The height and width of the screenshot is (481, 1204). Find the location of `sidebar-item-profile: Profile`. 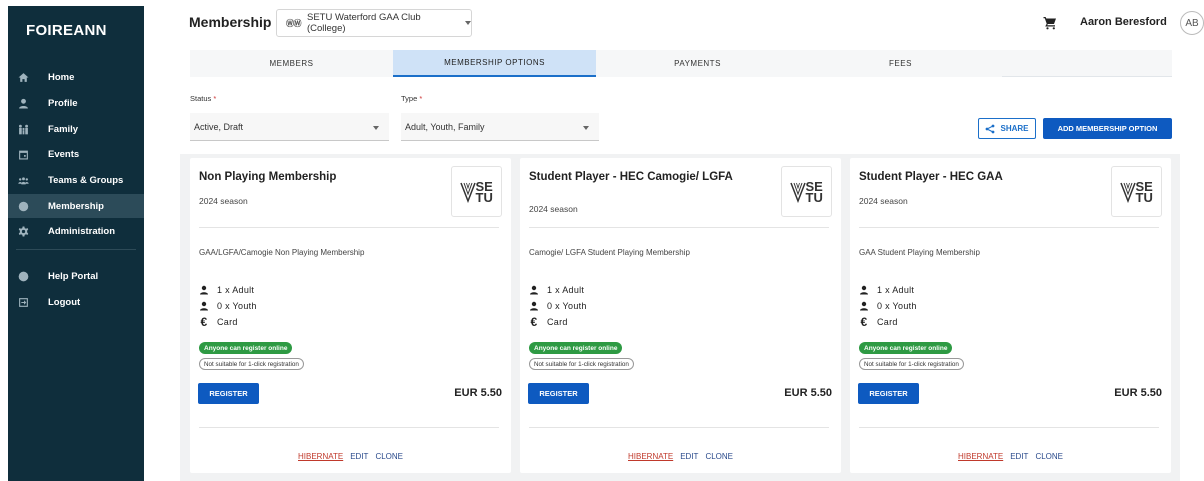

sidebar-item-profile: Profile is located at coordinates (76, 103).